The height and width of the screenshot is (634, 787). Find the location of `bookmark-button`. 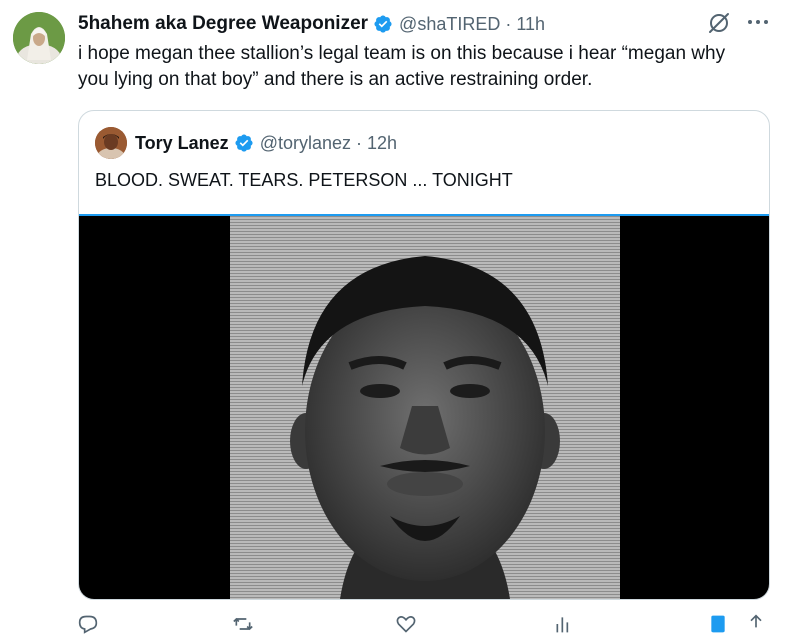

bookmark-button is located at coordinates (718, 624).